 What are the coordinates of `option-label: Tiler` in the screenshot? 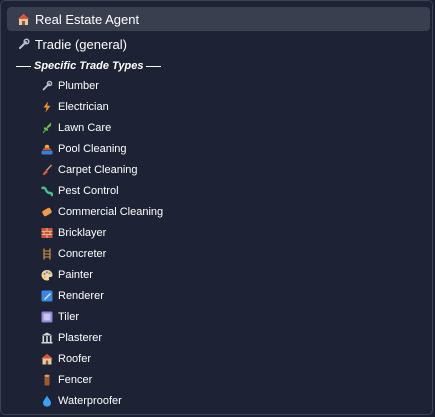 It's located at (68, 317).